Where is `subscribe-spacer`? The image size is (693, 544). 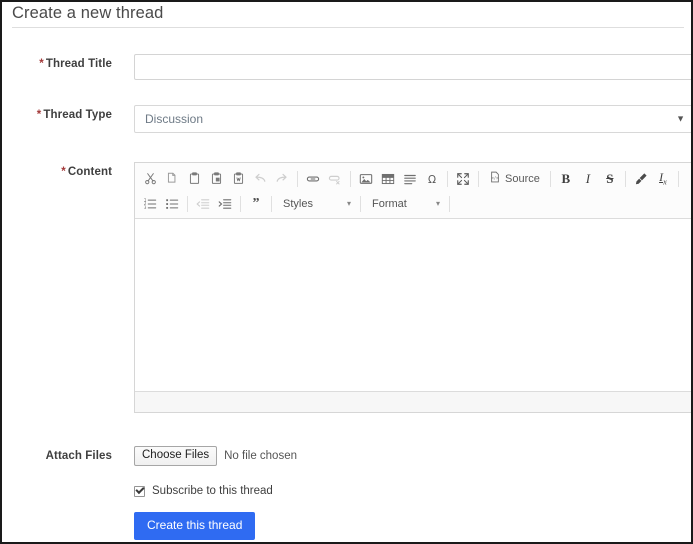
subscribe-spacer is located at coordinates (62, 487).